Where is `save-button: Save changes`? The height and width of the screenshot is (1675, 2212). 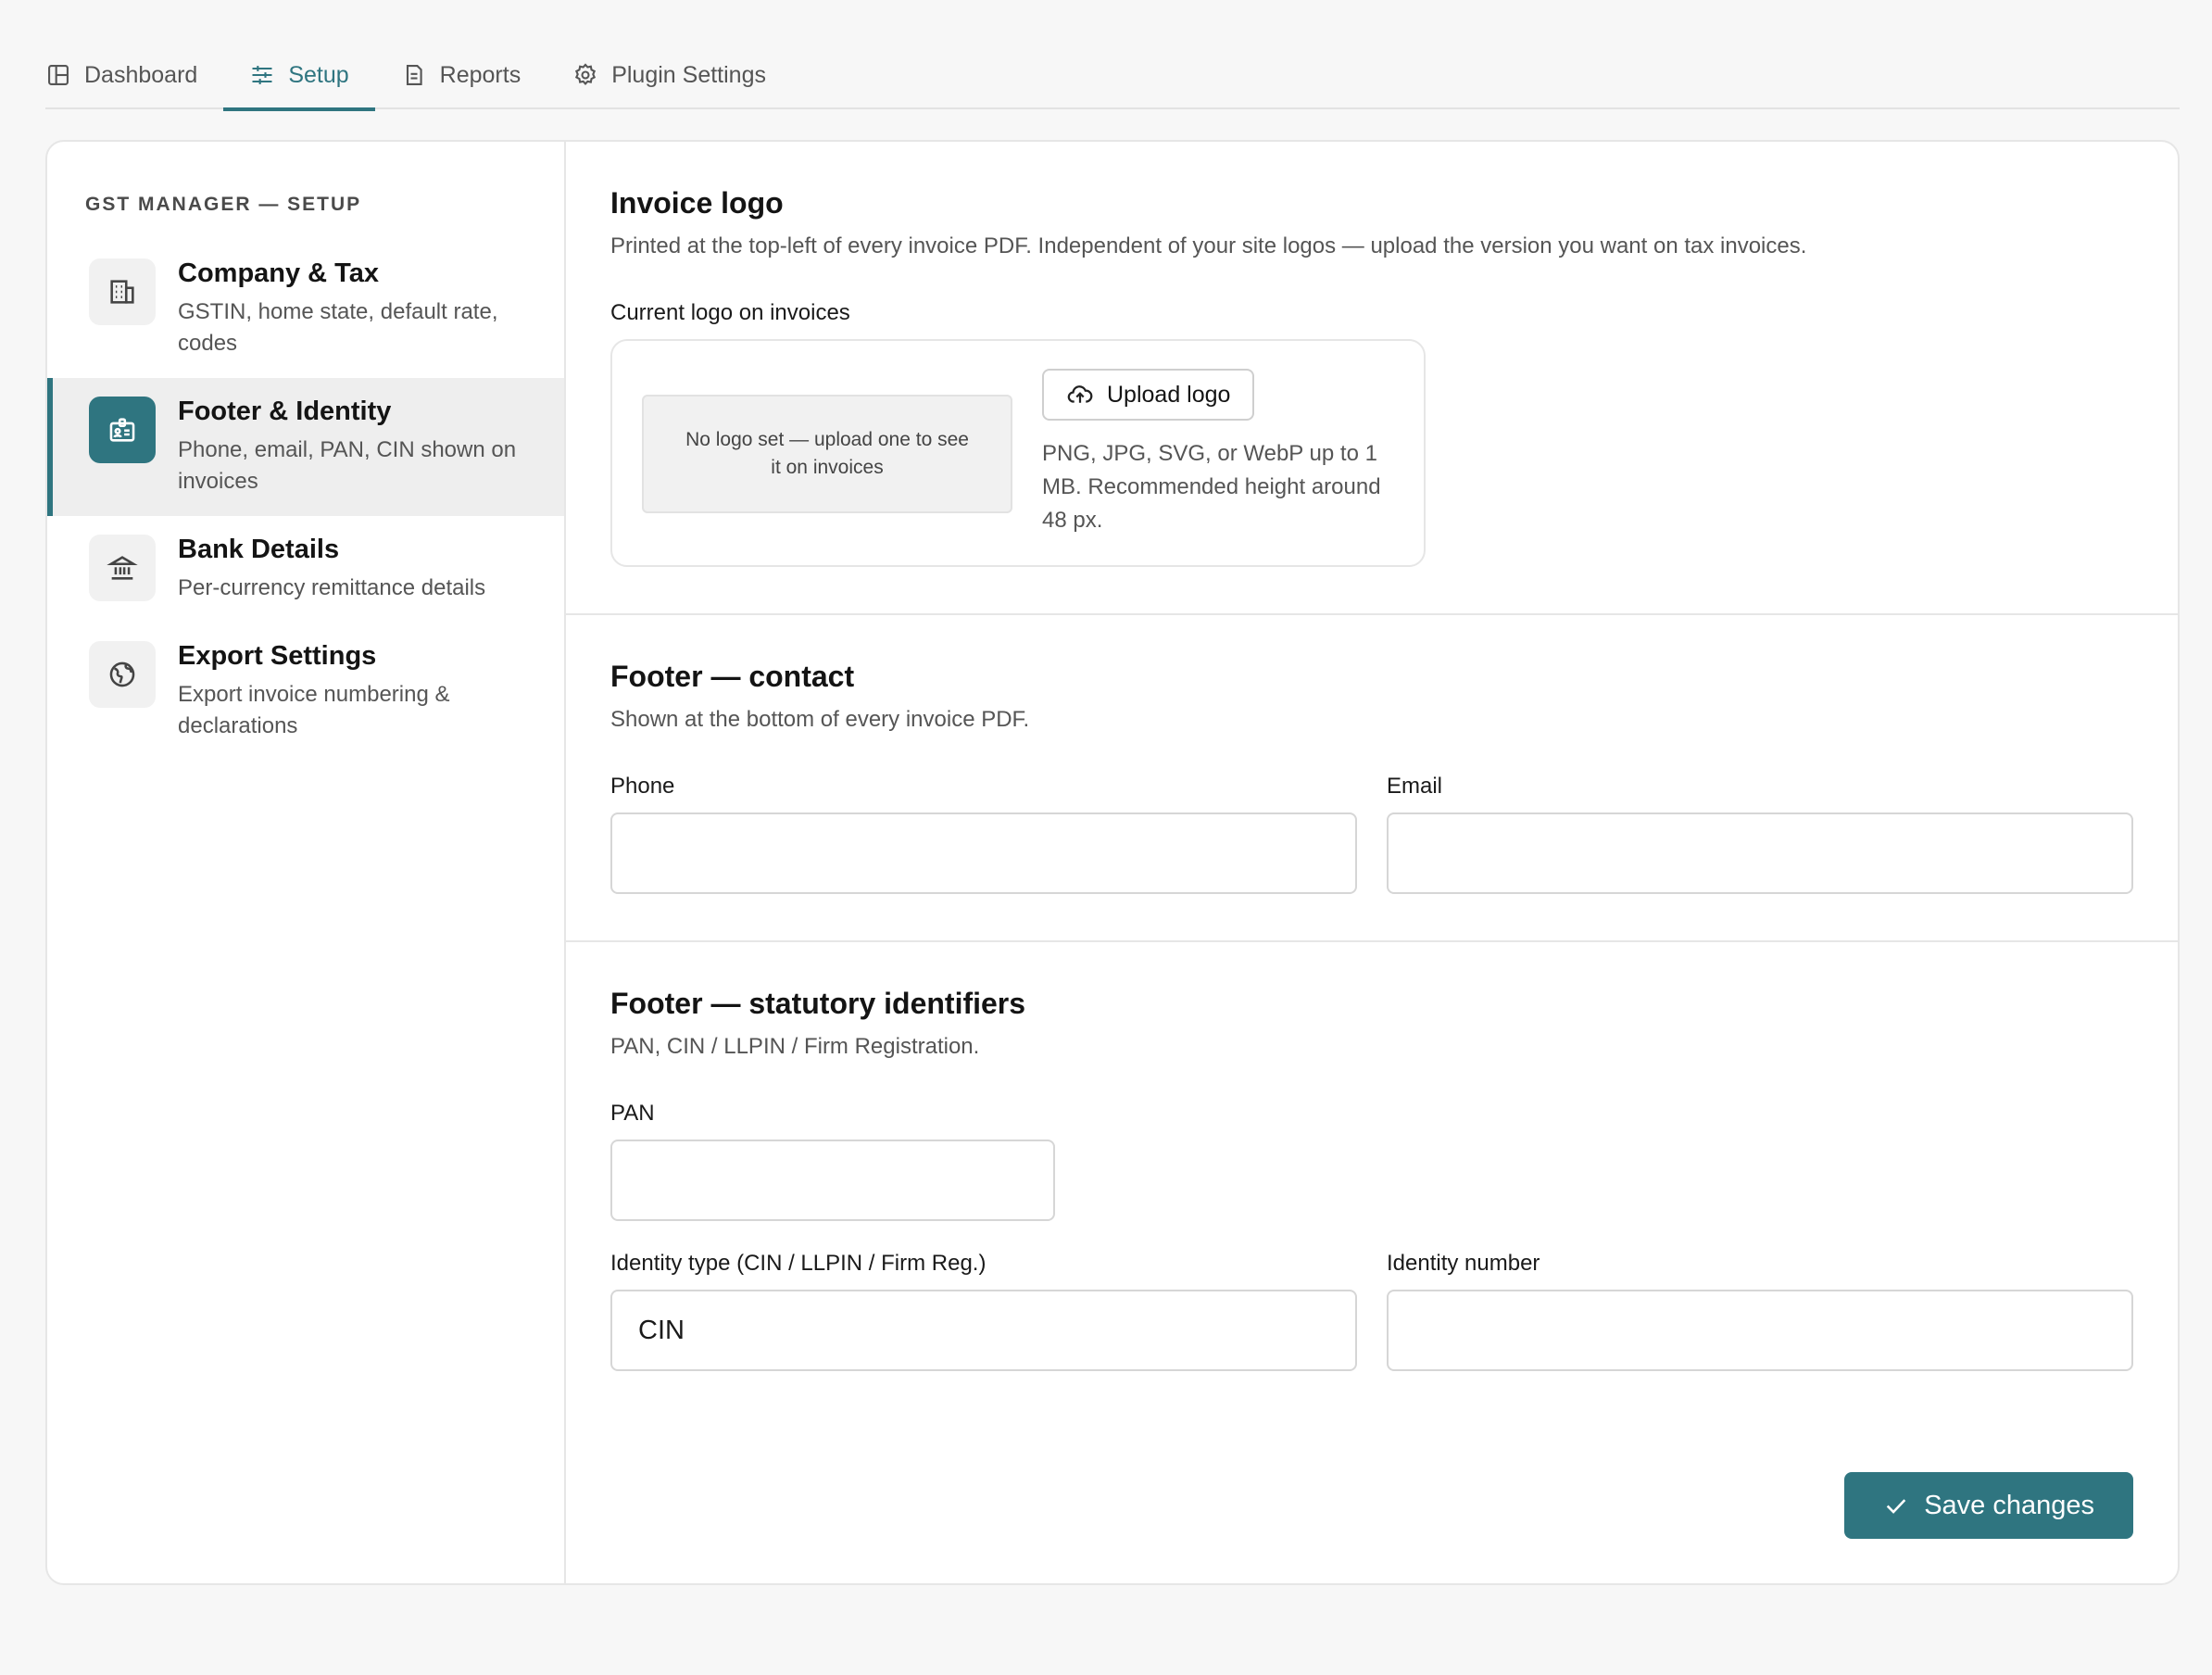 save-button: Save changes is located at coordinates (1989, 1506).